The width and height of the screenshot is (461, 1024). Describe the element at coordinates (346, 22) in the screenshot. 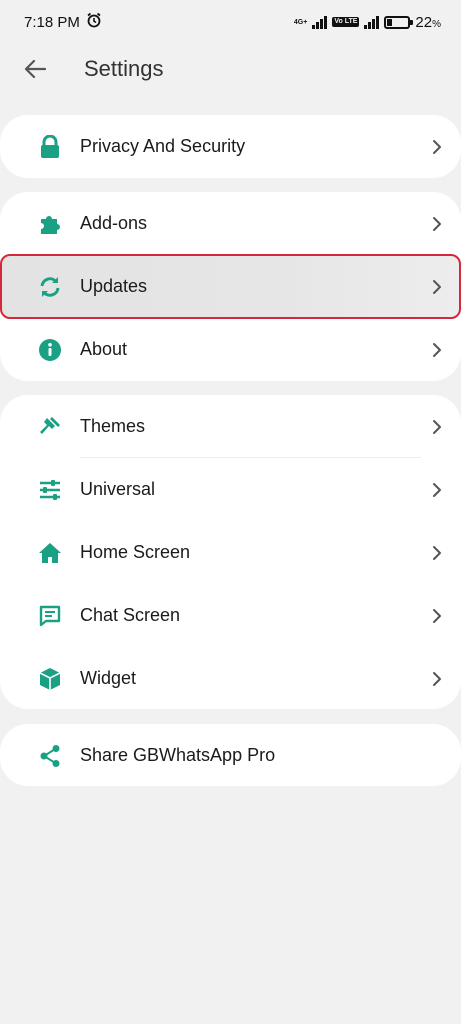

I see `volte-badge: Vo LTE` at that location.